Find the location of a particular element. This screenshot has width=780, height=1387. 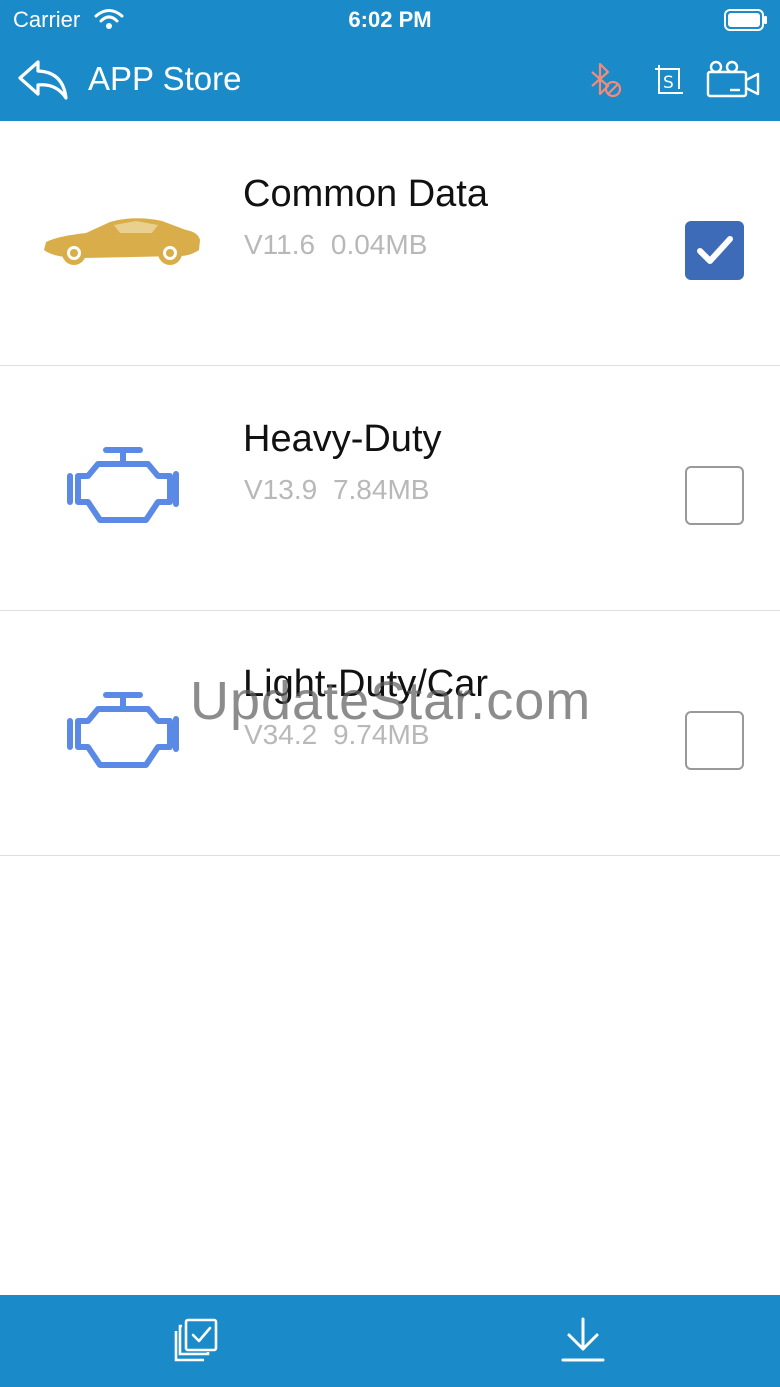

battery-icon is located at coordinates (745, 20).